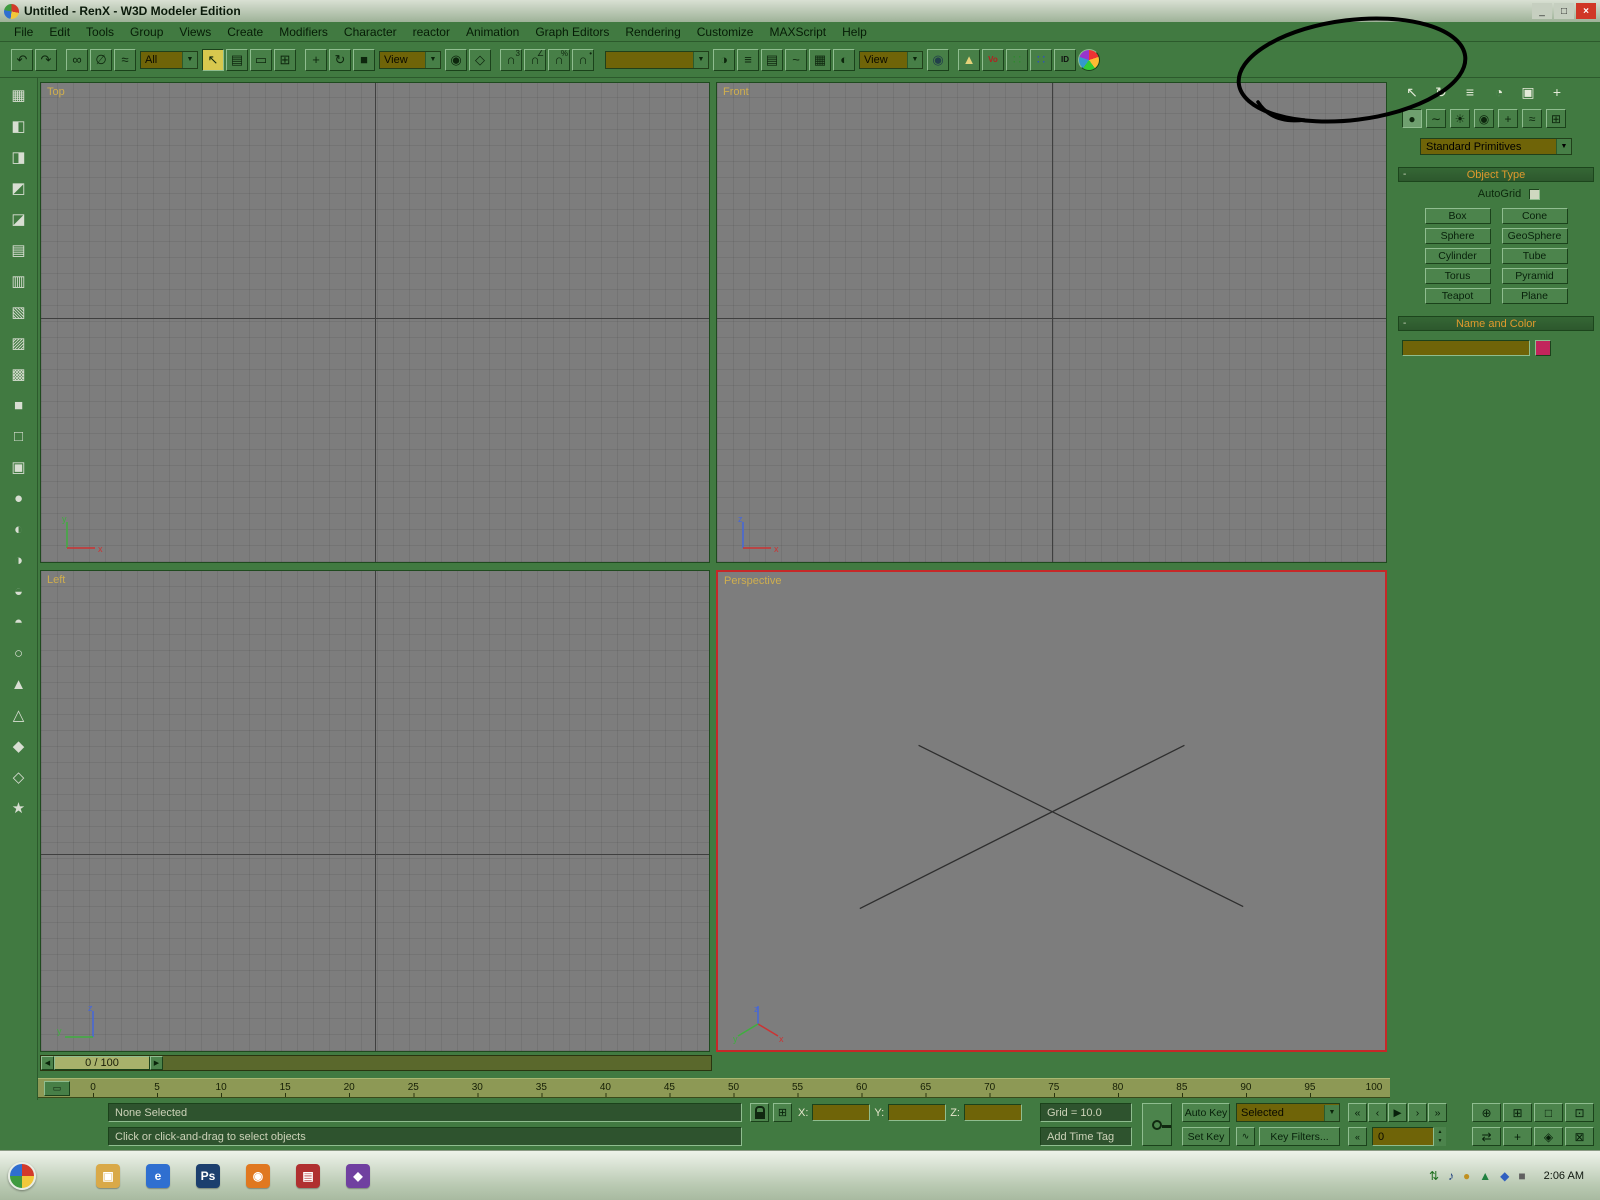  I want to click on maximize-button: □, so click(1564, 11).